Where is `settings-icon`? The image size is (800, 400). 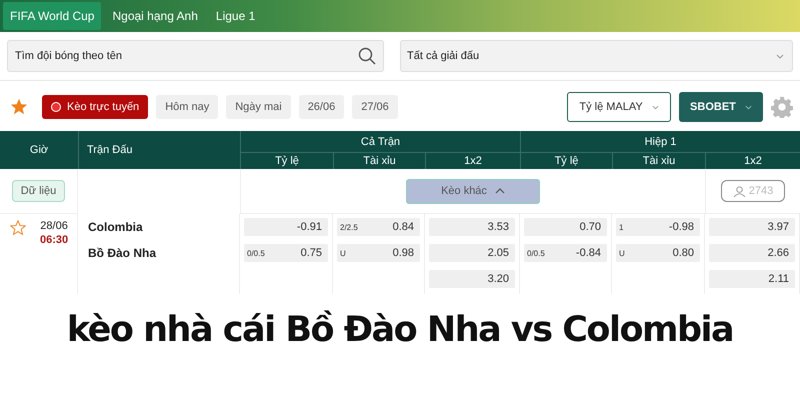 settings-icon is located at coordinates (782, 107).